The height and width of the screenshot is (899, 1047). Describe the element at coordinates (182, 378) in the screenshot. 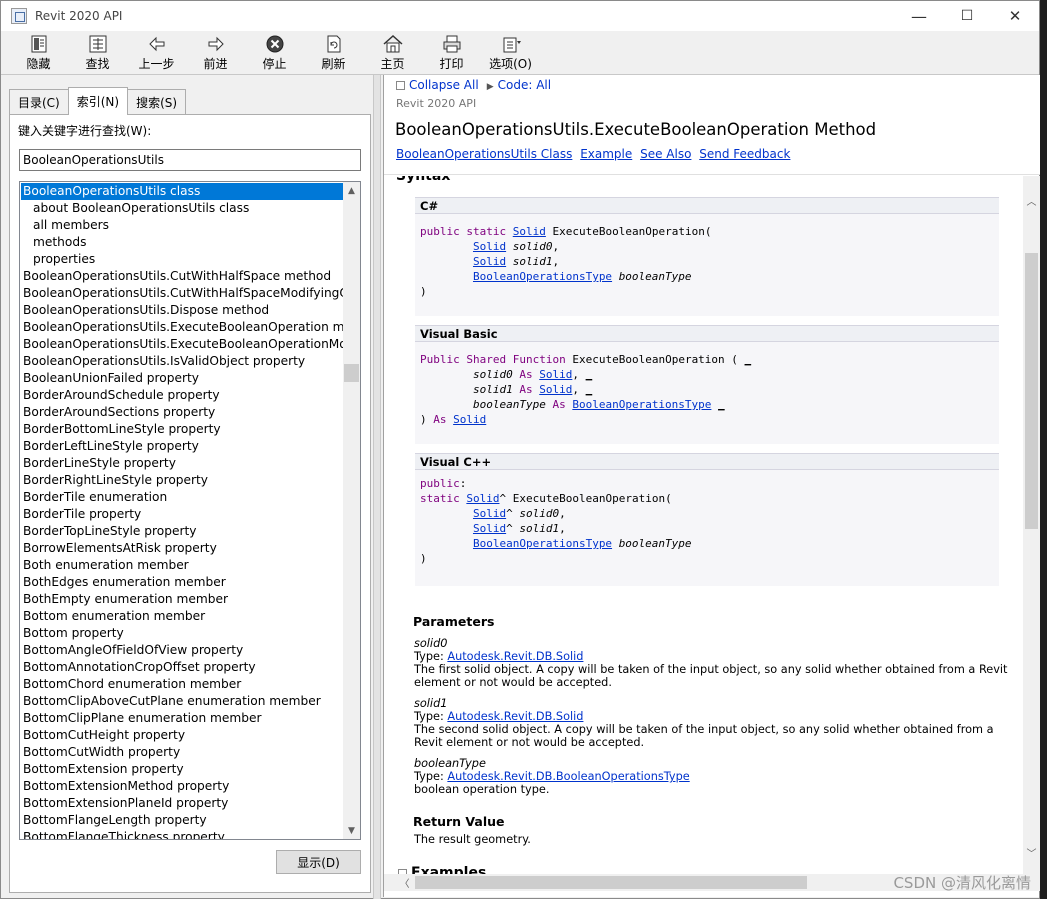

I see `index-list-item: BooleanUnionFailed property` at that location.